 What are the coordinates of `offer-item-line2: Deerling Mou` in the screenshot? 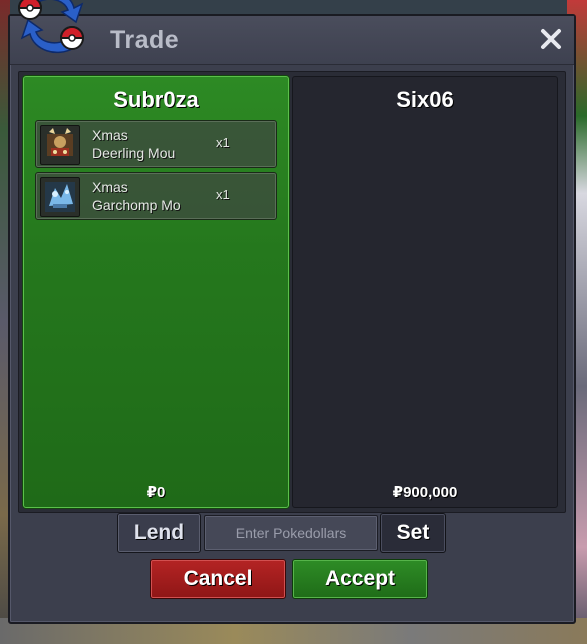 It's located at (134, 153).